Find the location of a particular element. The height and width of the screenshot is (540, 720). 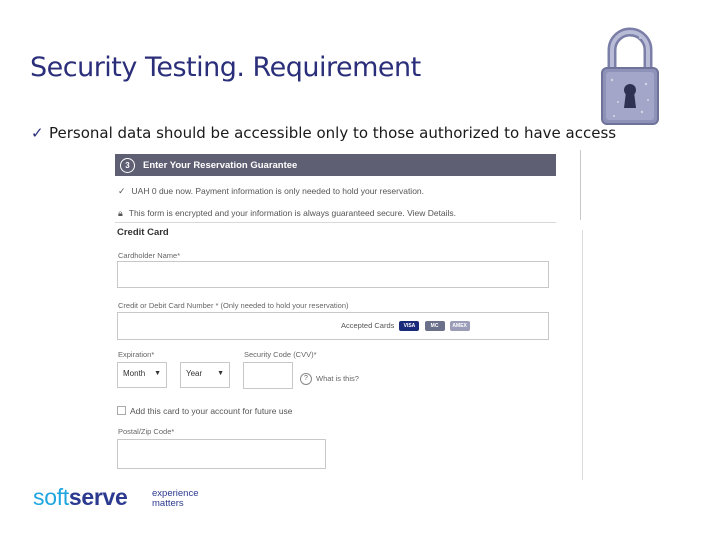

check-icon: ✓ is located at coordinates (37, 133).